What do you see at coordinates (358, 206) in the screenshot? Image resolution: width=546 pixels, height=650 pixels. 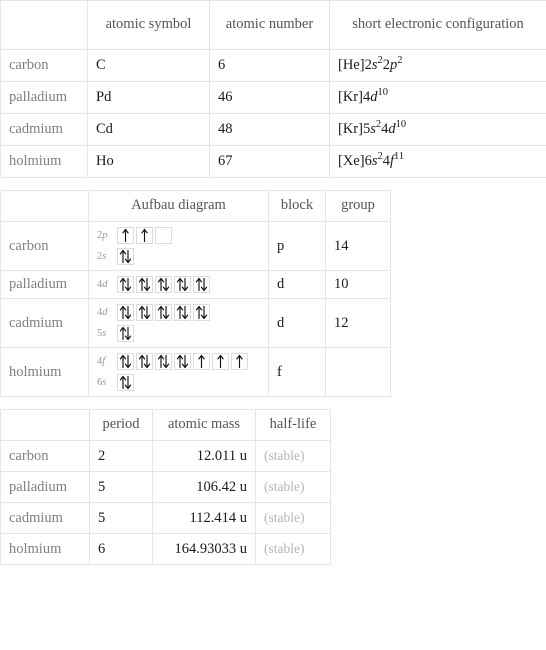 I see `column-header-group: group` at bounding box center [358, 206].